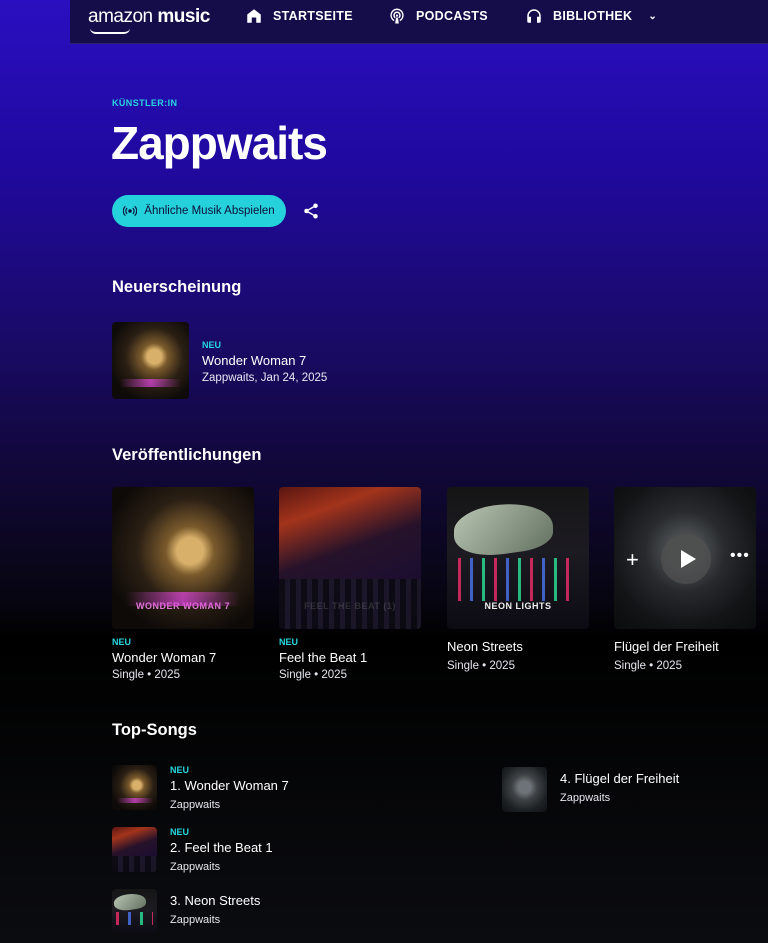 This screenshot has width=768, height=943. I want to click on cover-text: WONDER WOMAN 7, so click(183, 606).